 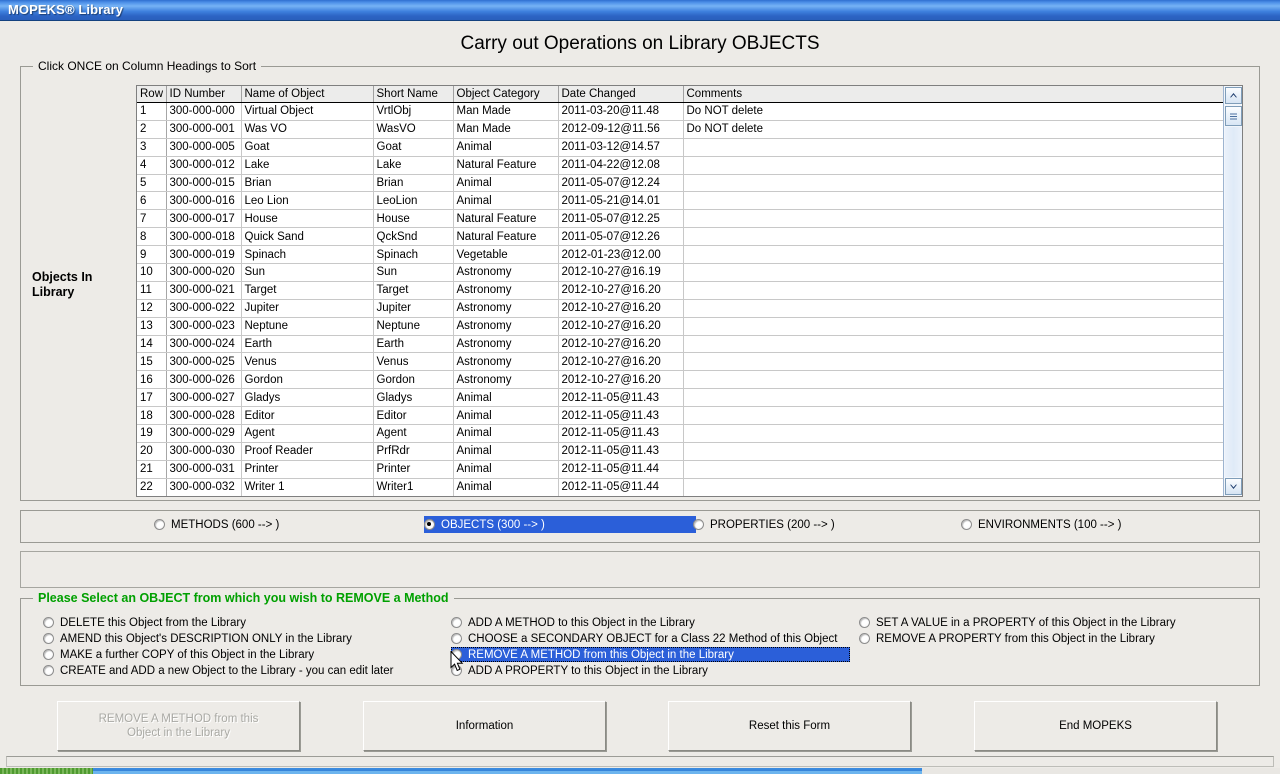 What do you see at coordinates (307, 487) in the screenshot?
I see `table-cell: Writer 1` at bounding box center [307, 487].